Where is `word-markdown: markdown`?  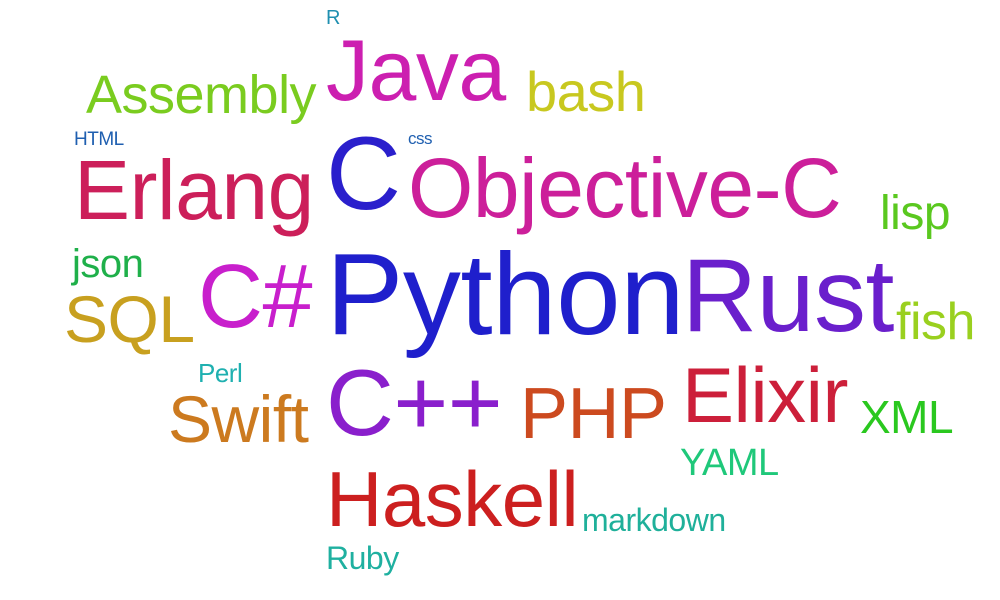 word-markdown: markdown is located at coordinates (654, 520).